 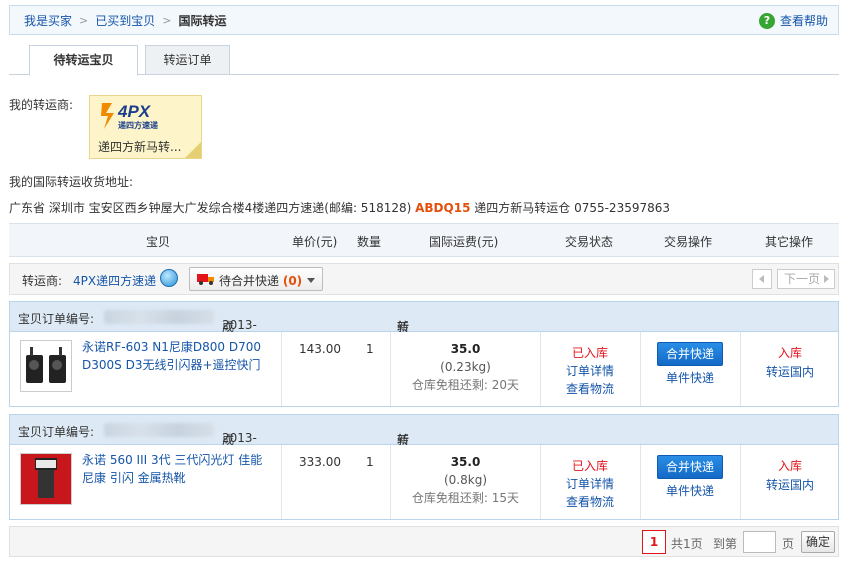 I want to click on pagination: 1 共1页 到第 页 确定, so click(x=424, y=541).